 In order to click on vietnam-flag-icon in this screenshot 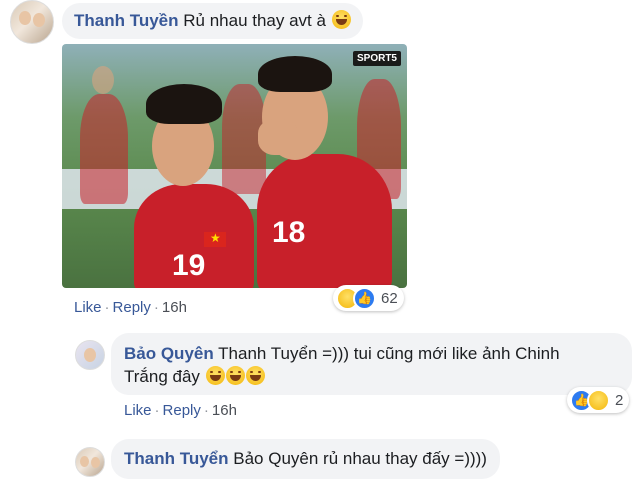, I will do `click(215, 239)`.